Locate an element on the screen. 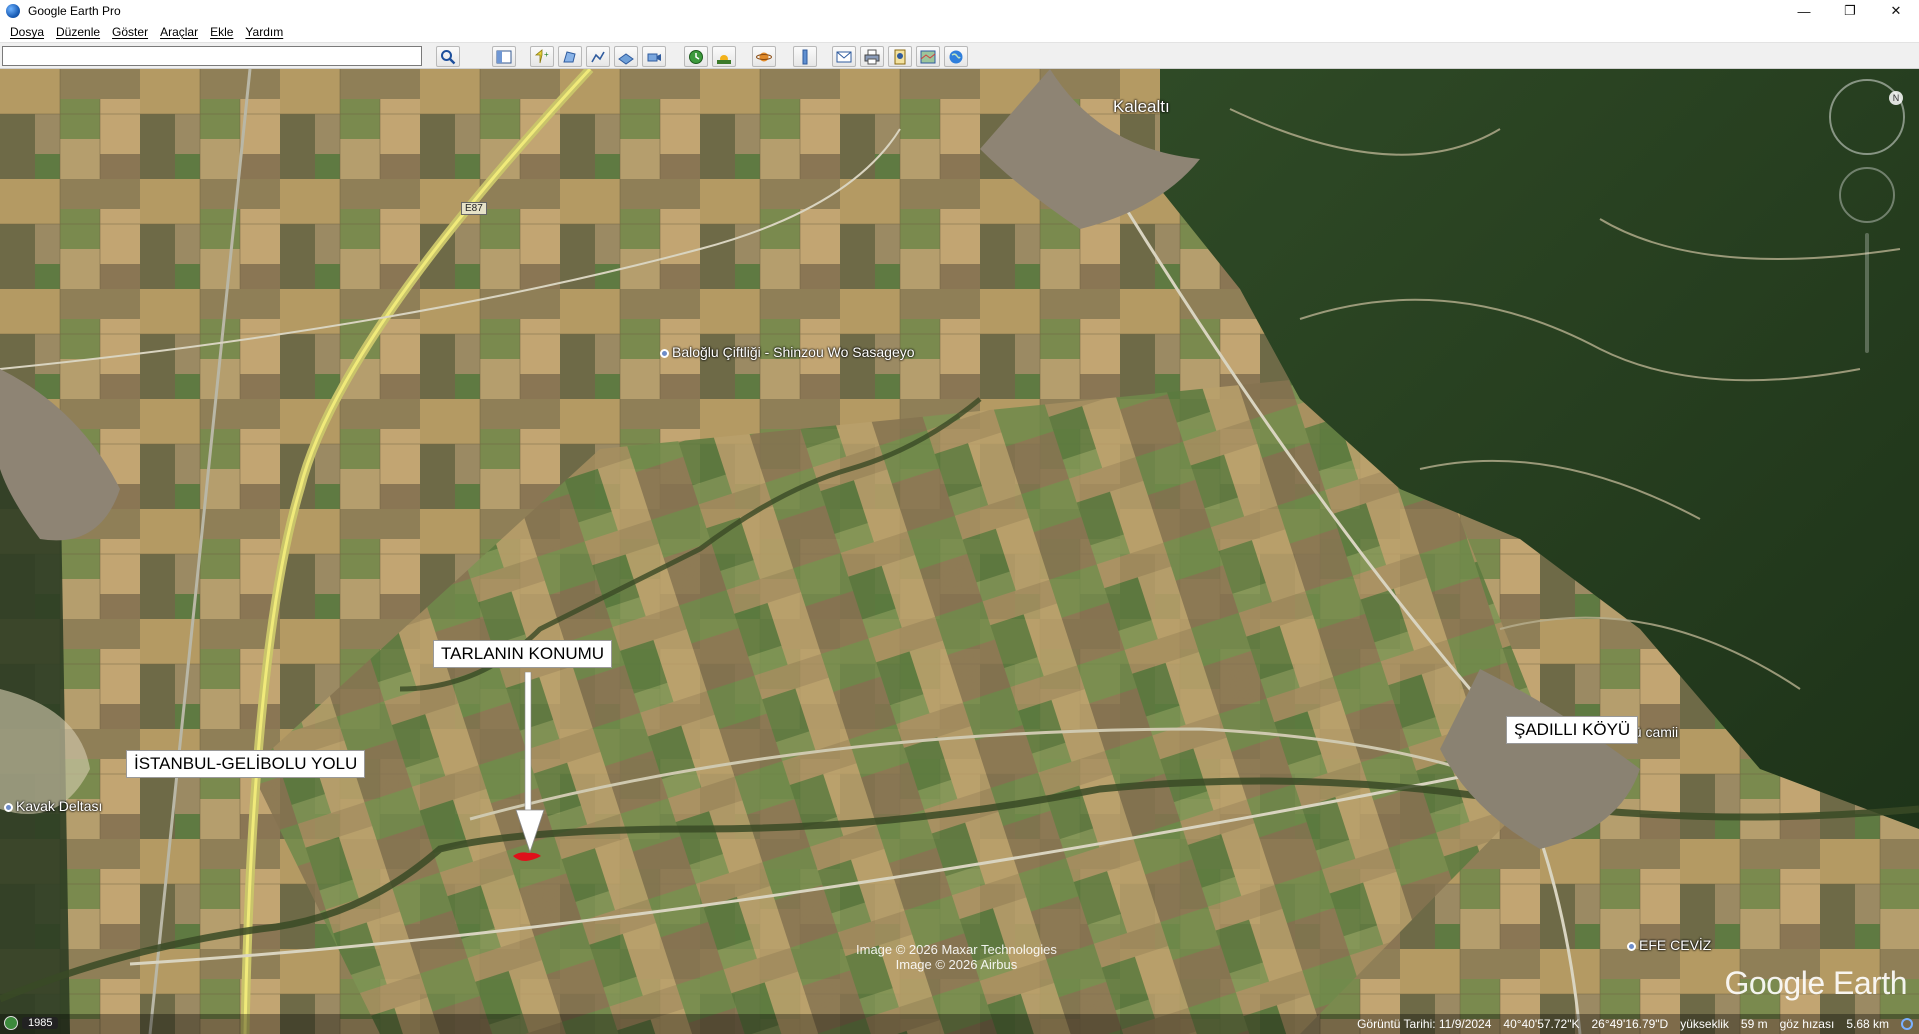 The width and height of the screenshot is (1919, 1034). historical-imagery-icon is located at coordinates (696, 56).